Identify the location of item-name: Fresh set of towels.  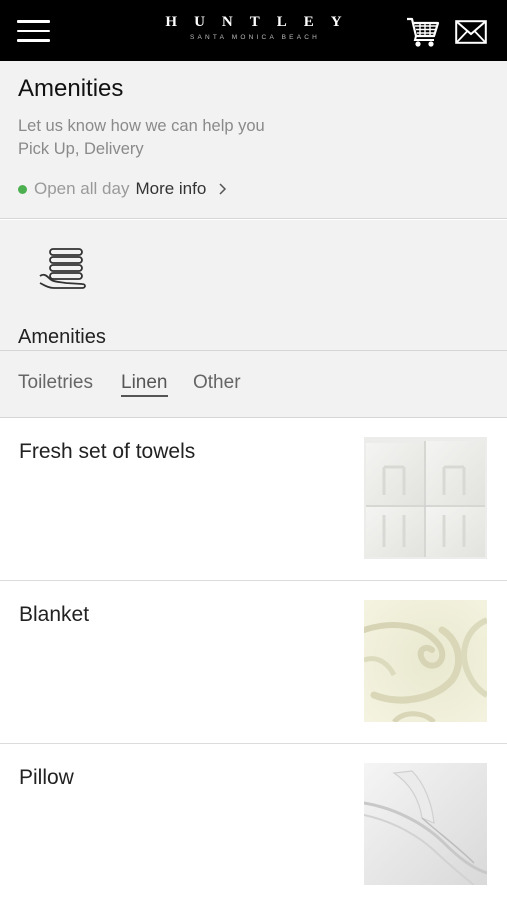
(107, 451).